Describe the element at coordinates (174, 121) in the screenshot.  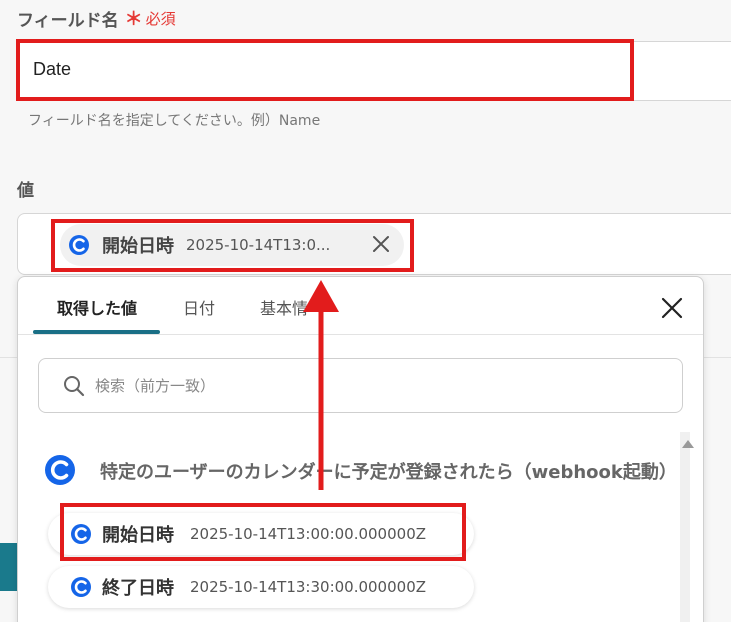
I see `field-name-hint: フィールド名を指定してください。例）Name` at that location.